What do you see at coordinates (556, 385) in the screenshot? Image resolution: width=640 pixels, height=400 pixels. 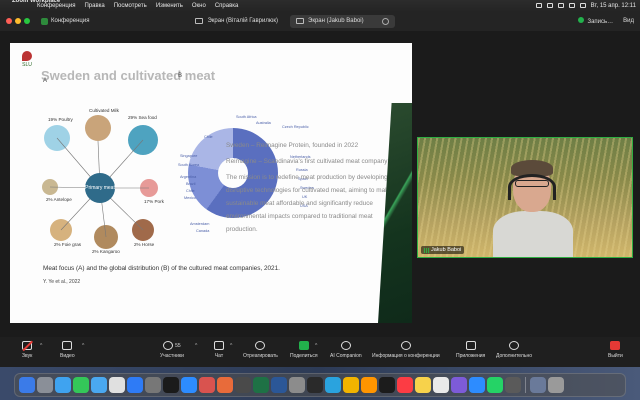 I see `trash-icon` at bounding box center [556, 385].